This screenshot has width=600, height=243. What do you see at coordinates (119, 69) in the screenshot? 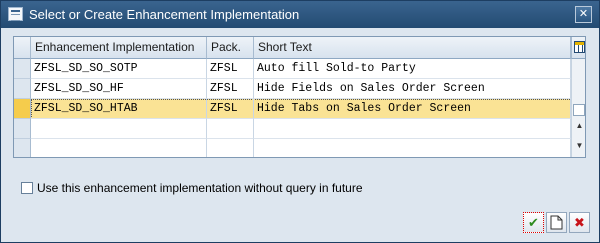
I see `table-cell-implementation: ZFSL_SD_SO_SOTP` at bounding box center [119, 69].